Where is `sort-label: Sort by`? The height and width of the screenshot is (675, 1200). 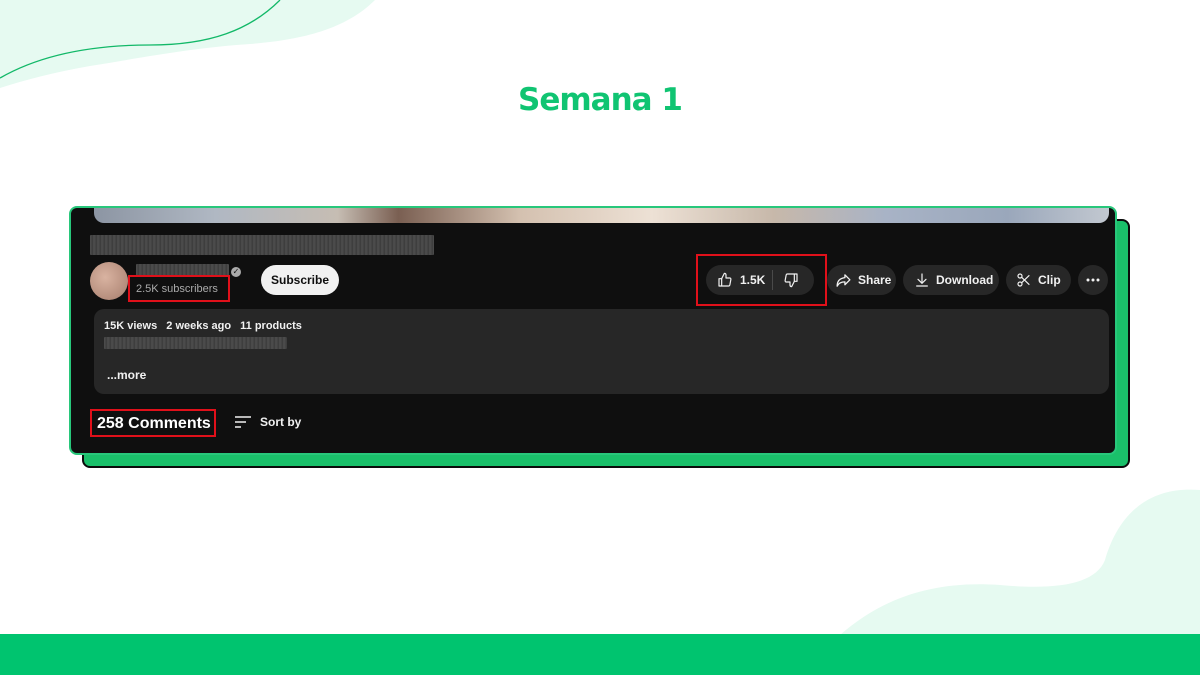
sort-label: Sort by is located at coordinates (281, 422).